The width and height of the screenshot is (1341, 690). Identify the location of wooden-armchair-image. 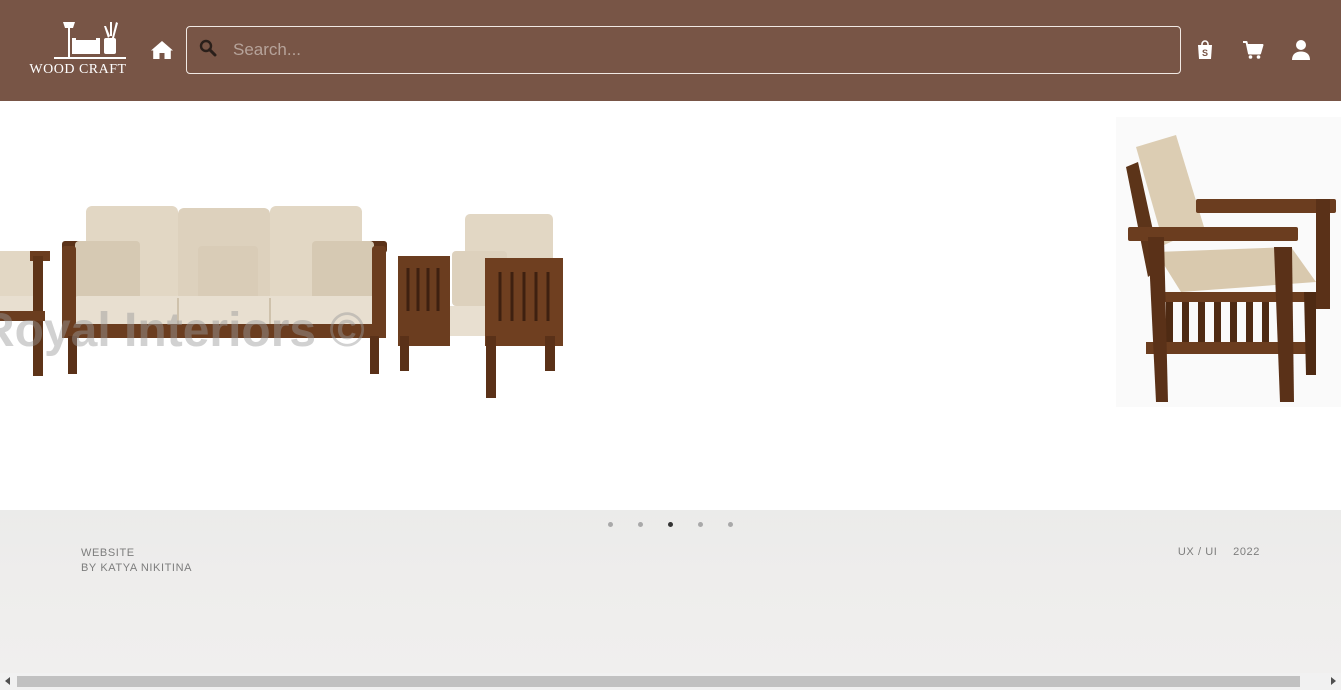
(1228, 262).